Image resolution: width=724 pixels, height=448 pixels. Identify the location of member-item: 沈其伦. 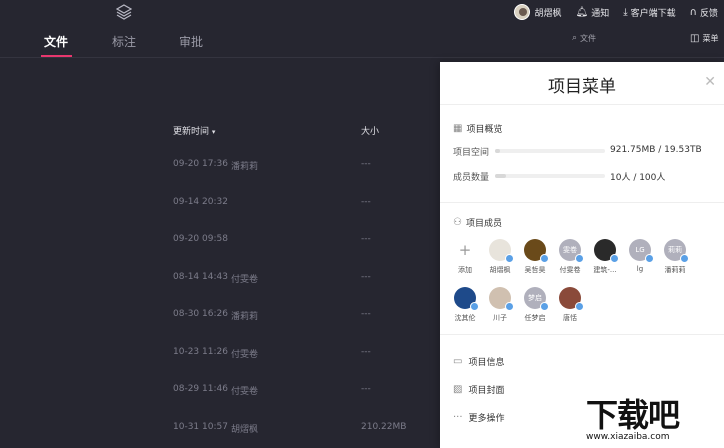
(465, 305).